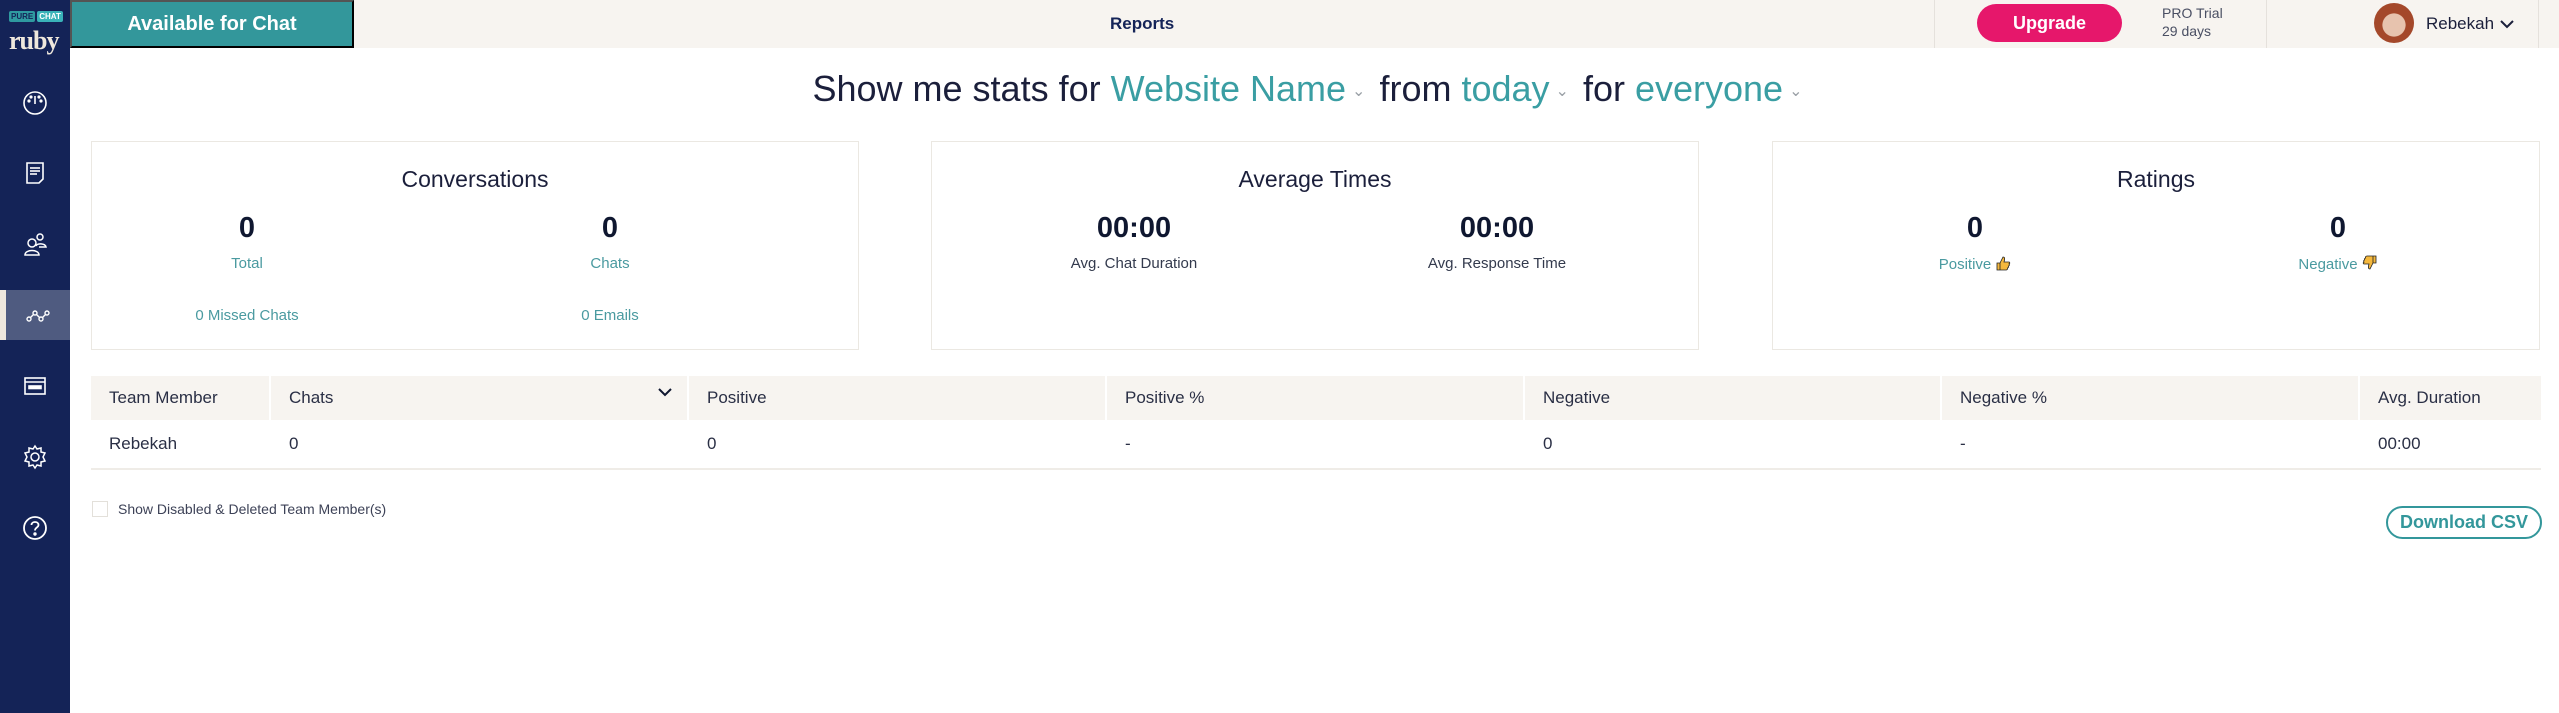  Describe the element at coordinates (475, 179) in the screenshot. I see `card-title: Conversations` at that location.